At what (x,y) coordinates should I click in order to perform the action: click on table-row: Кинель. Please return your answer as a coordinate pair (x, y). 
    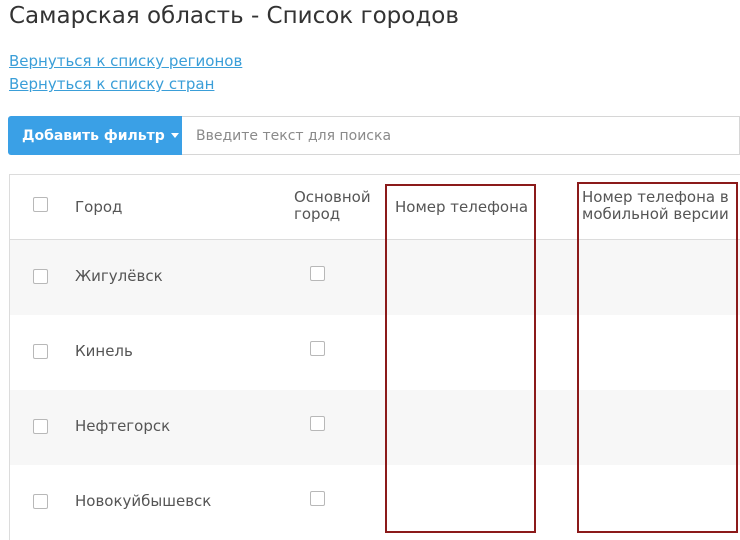
    Looking at the image, I should click on (375, 352).